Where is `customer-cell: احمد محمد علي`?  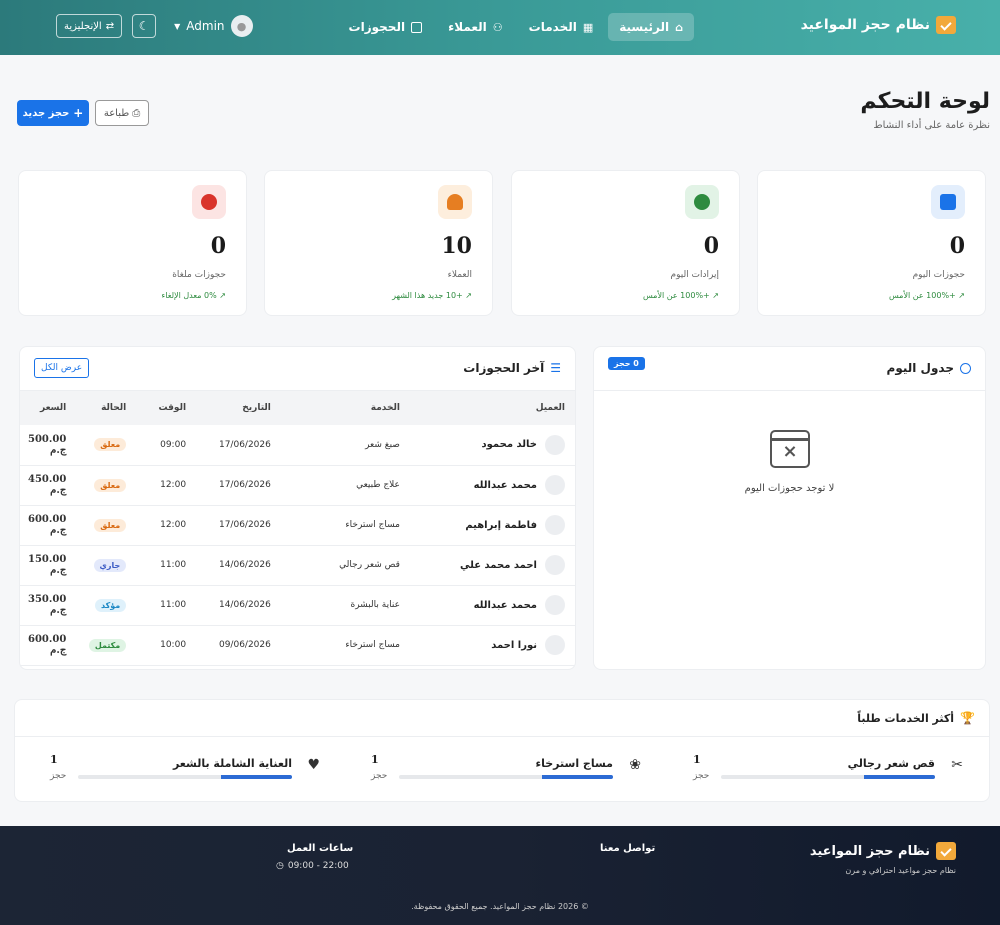 customer-cell: احمد محمد علي is located at coordinates (490, 565).